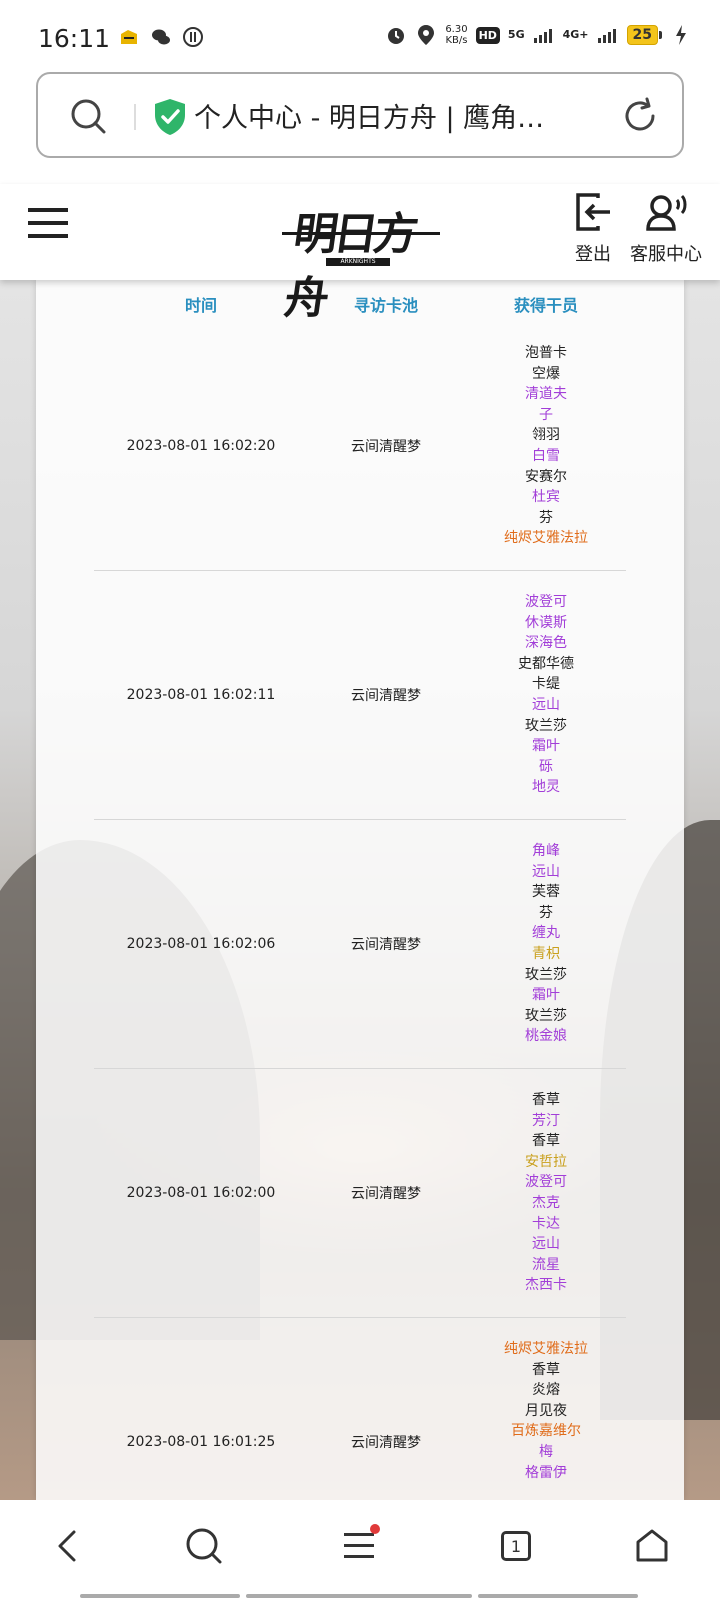  I want to click on location-icon, so click(426, 35).